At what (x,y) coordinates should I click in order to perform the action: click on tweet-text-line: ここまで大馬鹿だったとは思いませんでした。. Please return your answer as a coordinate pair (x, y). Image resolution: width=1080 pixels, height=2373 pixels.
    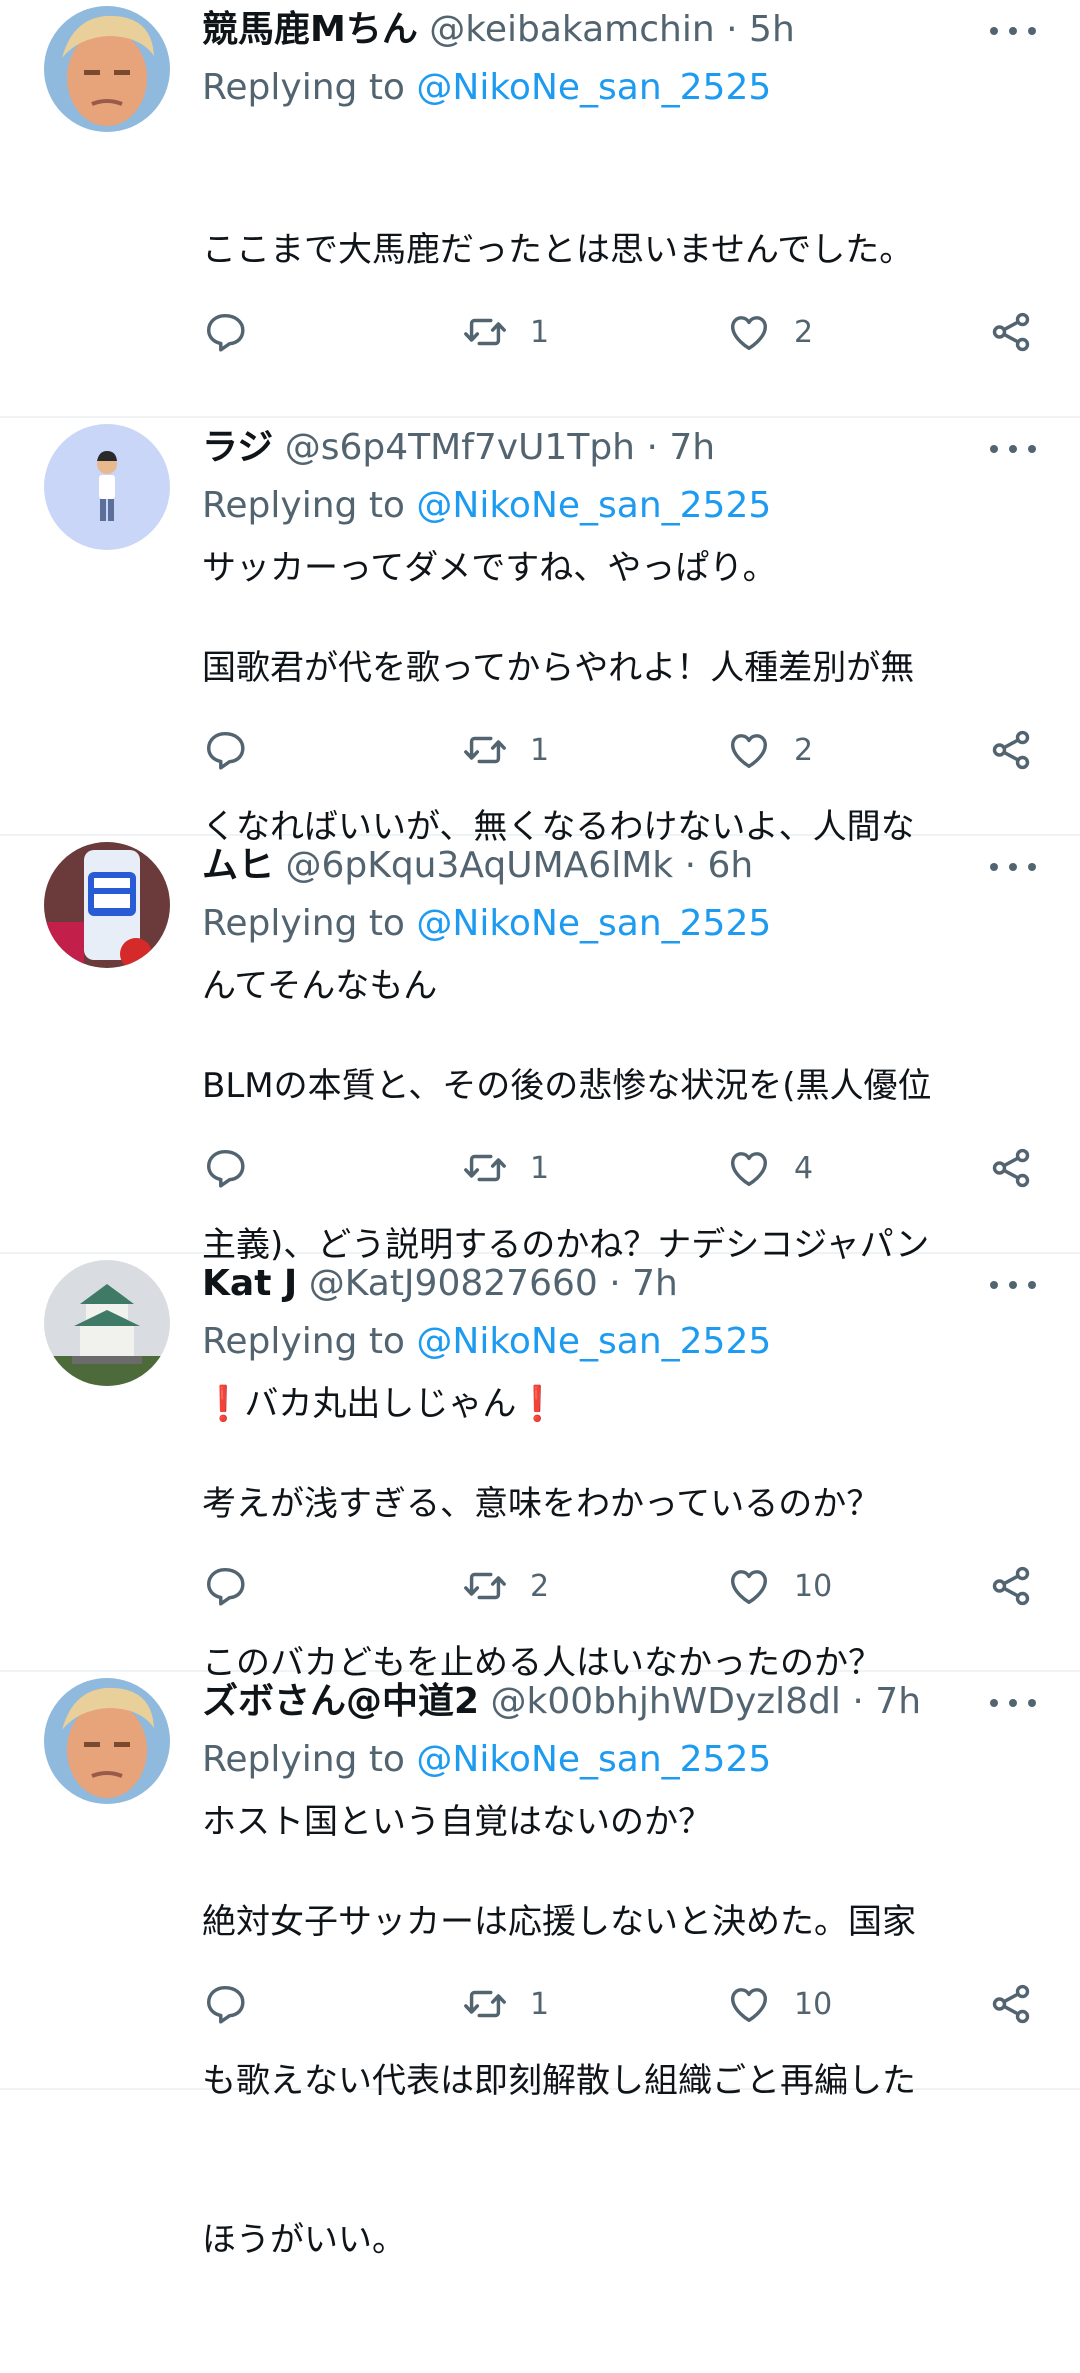
    Looking at the image, I should click on (558, 250).